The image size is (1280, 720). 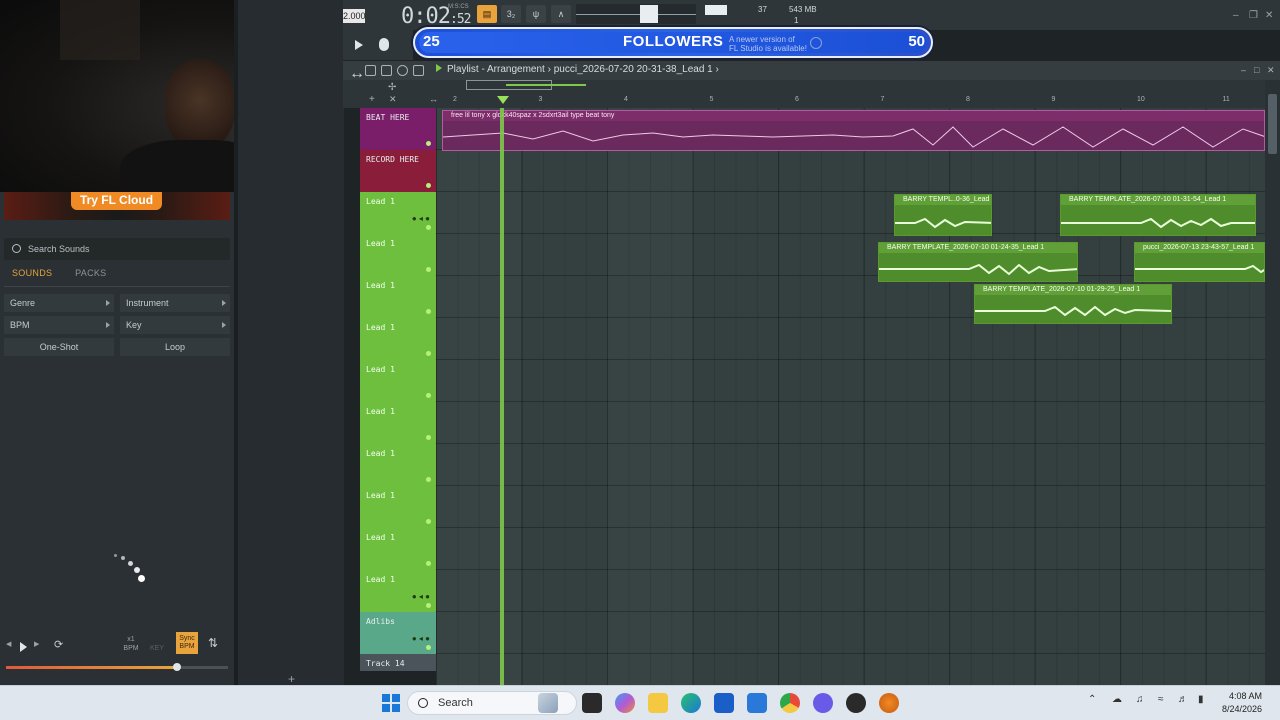 I want to click on pattern-mode-button: ▤, so click(x=487, y=14).